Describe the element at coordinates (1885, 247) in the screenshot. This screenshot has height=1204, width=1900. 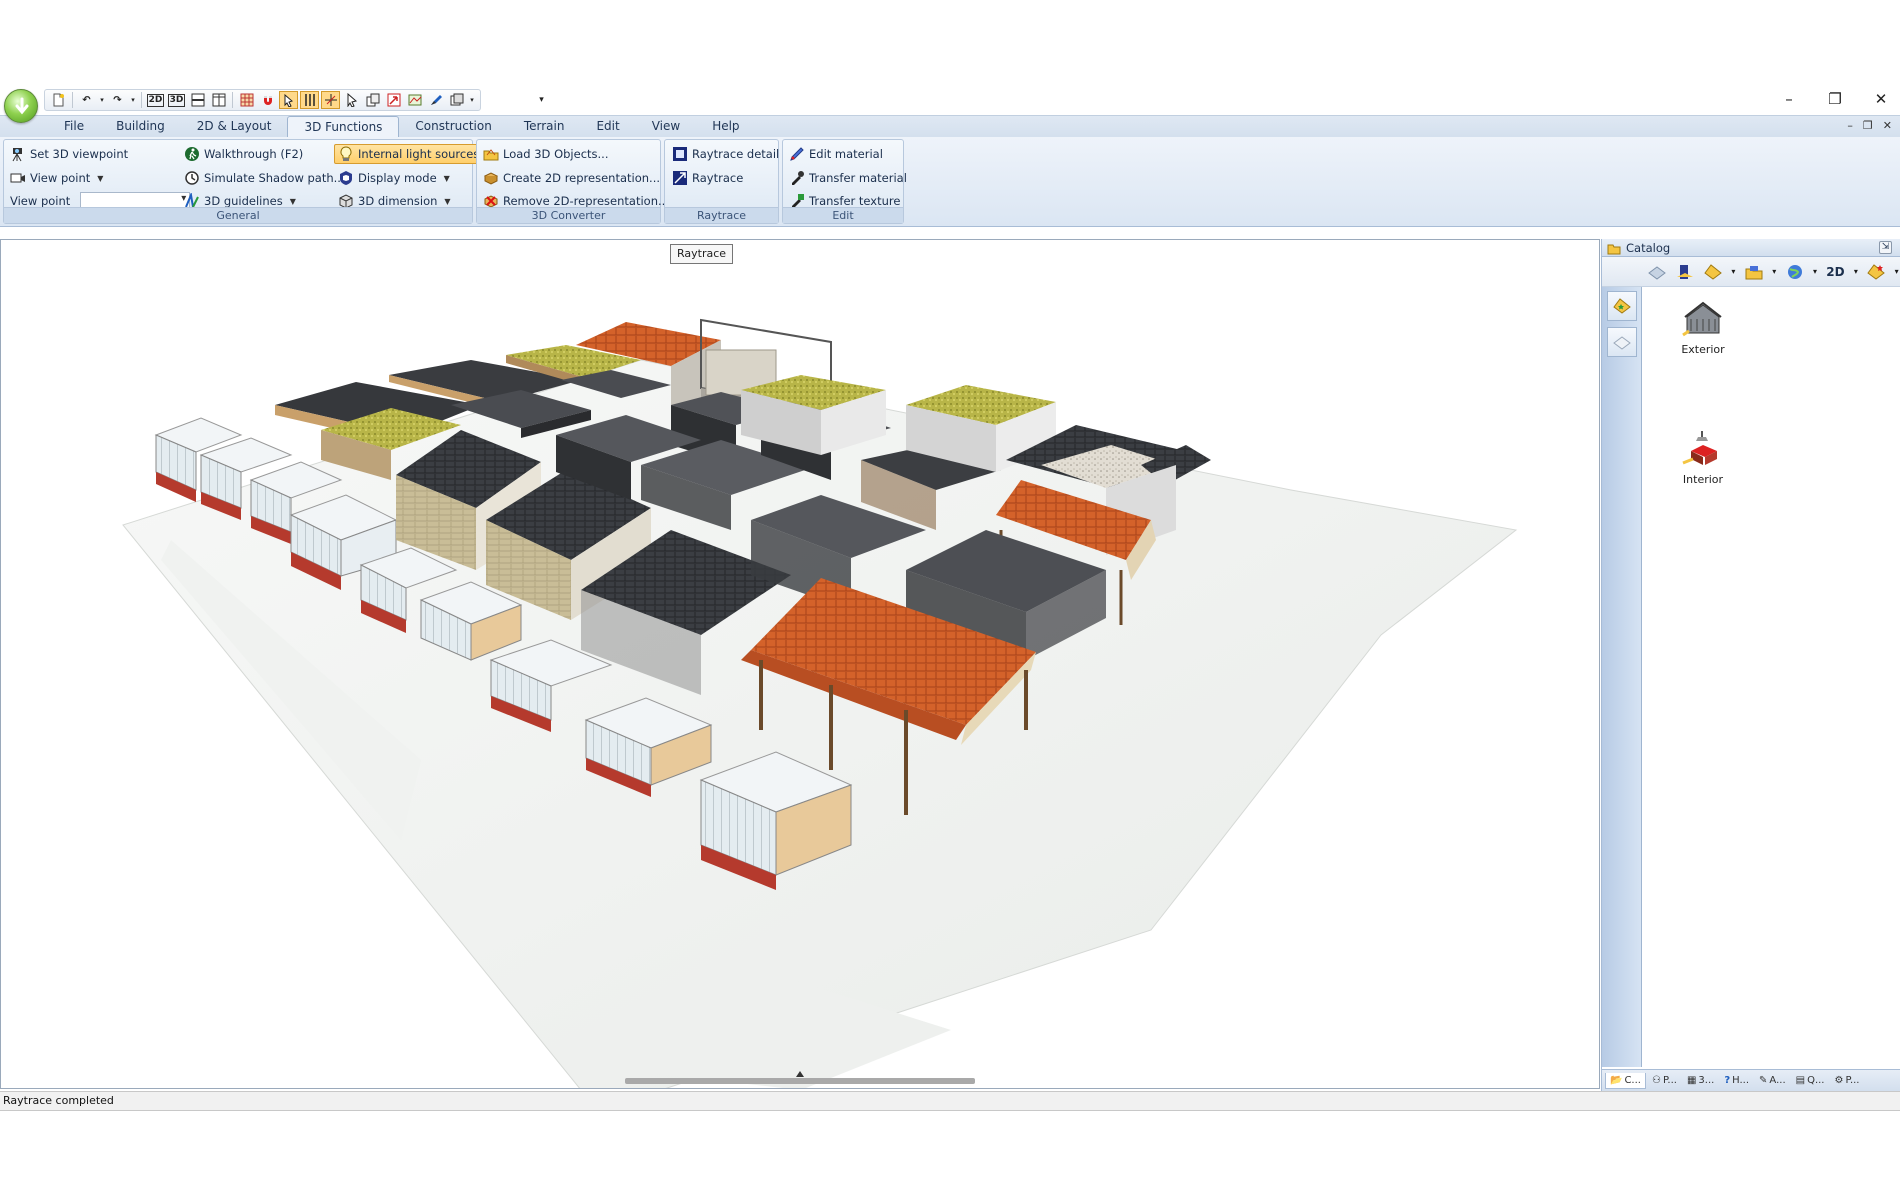
I see `pin-icon: ⇲` at that location.